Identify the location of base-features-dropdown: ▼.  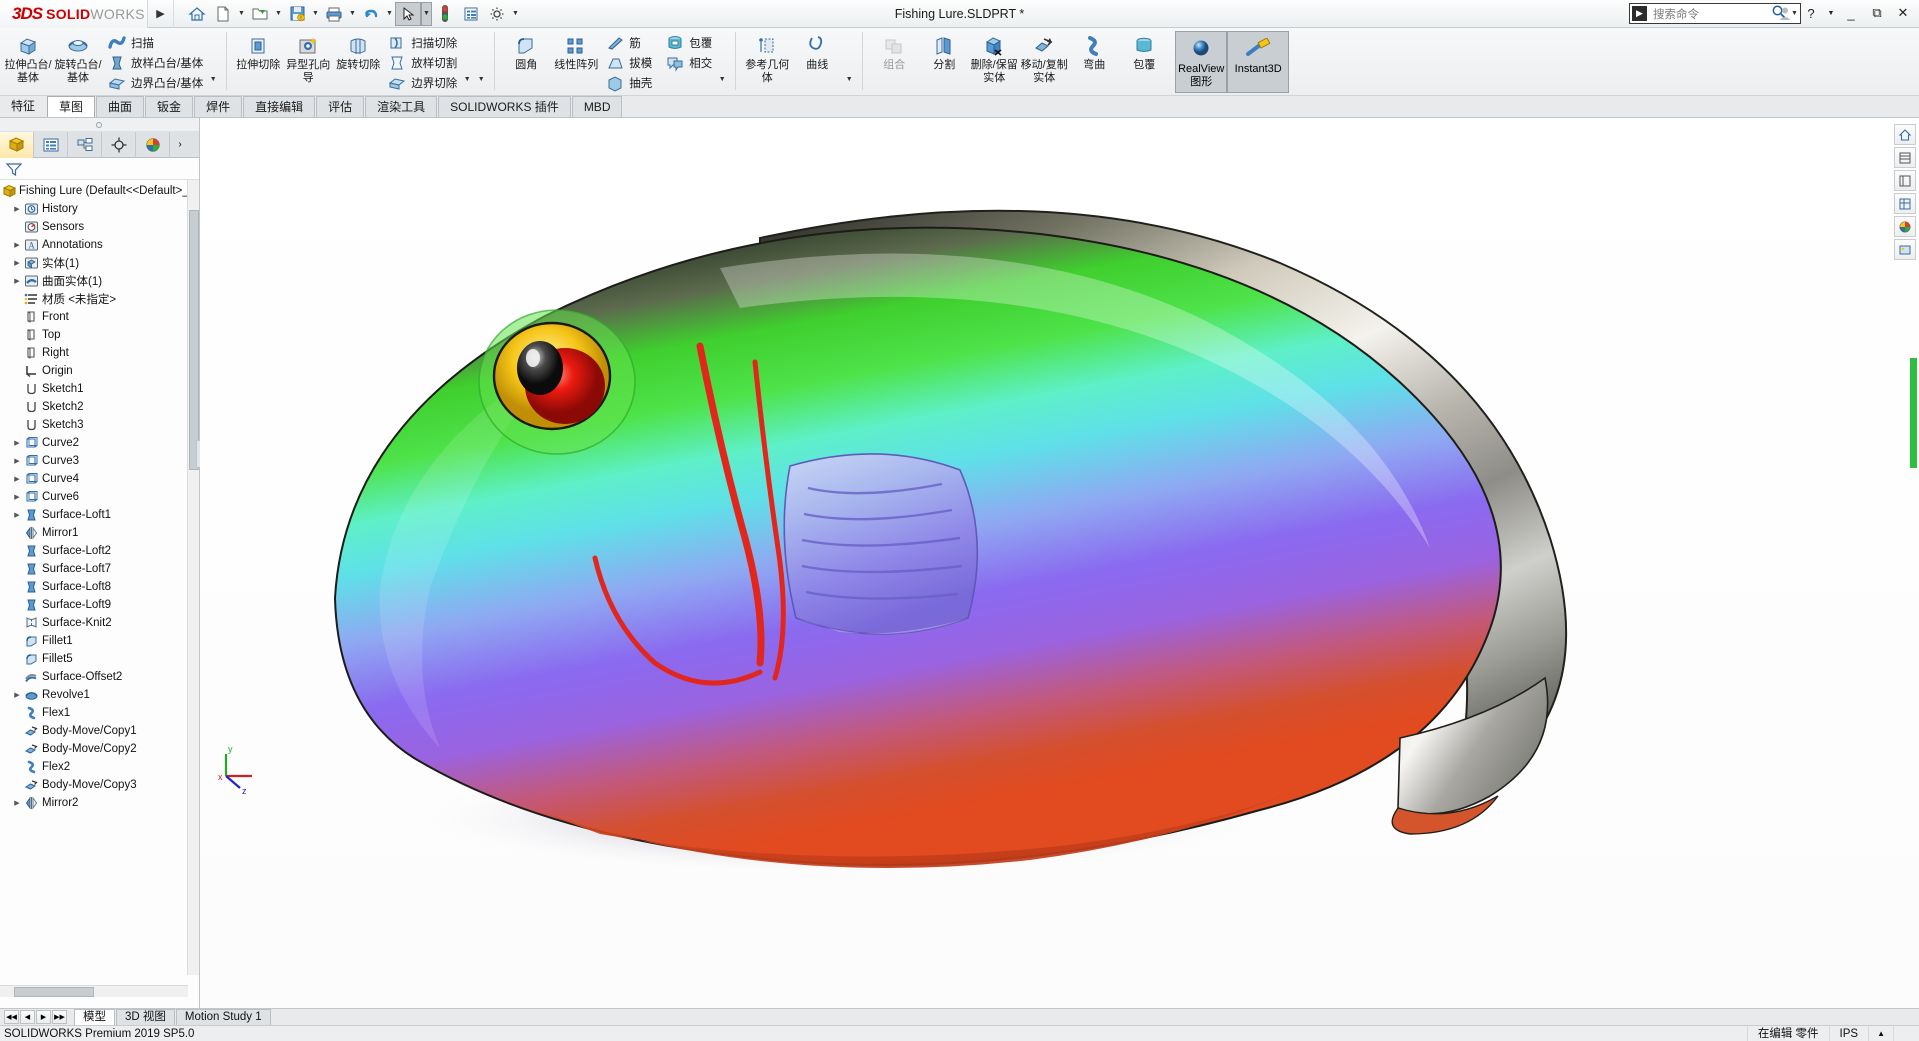
(213, 79).